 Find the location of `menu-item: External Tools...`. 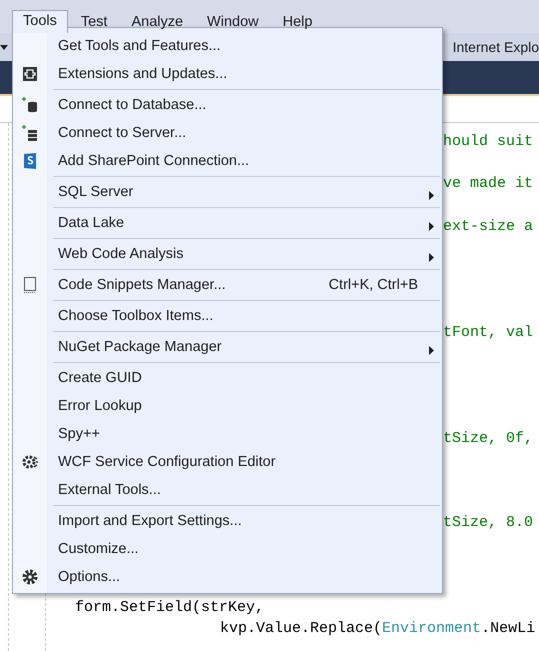

menu-item: External Tools... is located at coordinates (227, 490).